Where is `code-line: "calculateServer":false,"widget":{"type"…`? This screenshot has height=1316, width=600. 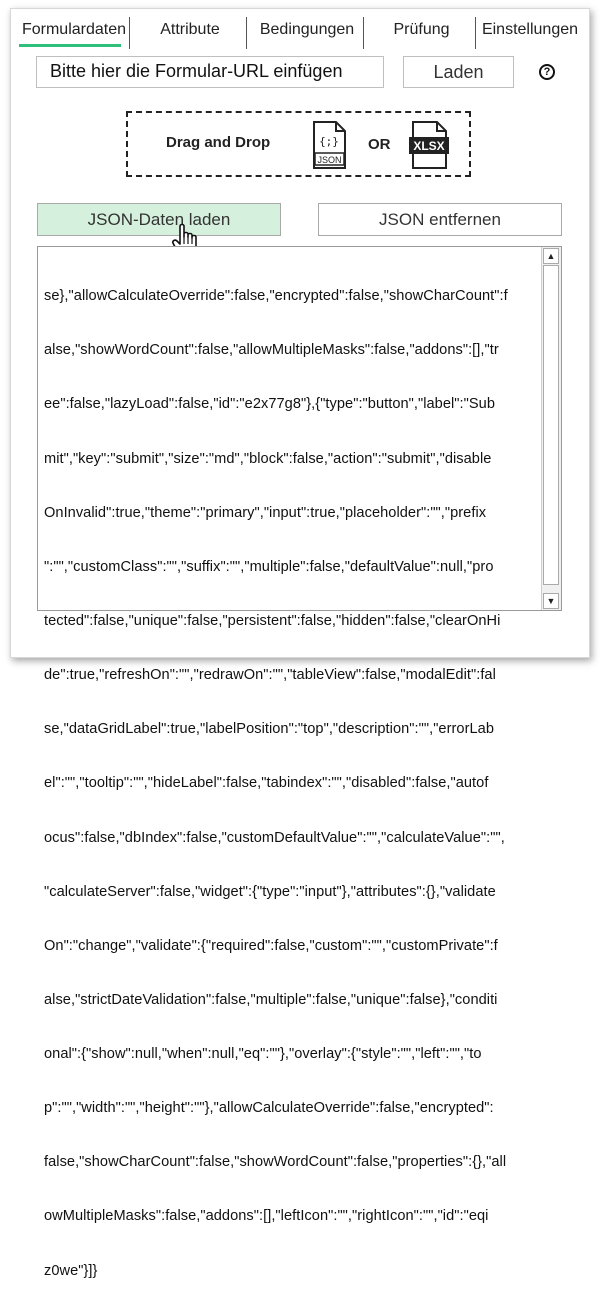
code-line: "calculateServer":false,"widget":{"type"… is located at coordinates (270, 891).